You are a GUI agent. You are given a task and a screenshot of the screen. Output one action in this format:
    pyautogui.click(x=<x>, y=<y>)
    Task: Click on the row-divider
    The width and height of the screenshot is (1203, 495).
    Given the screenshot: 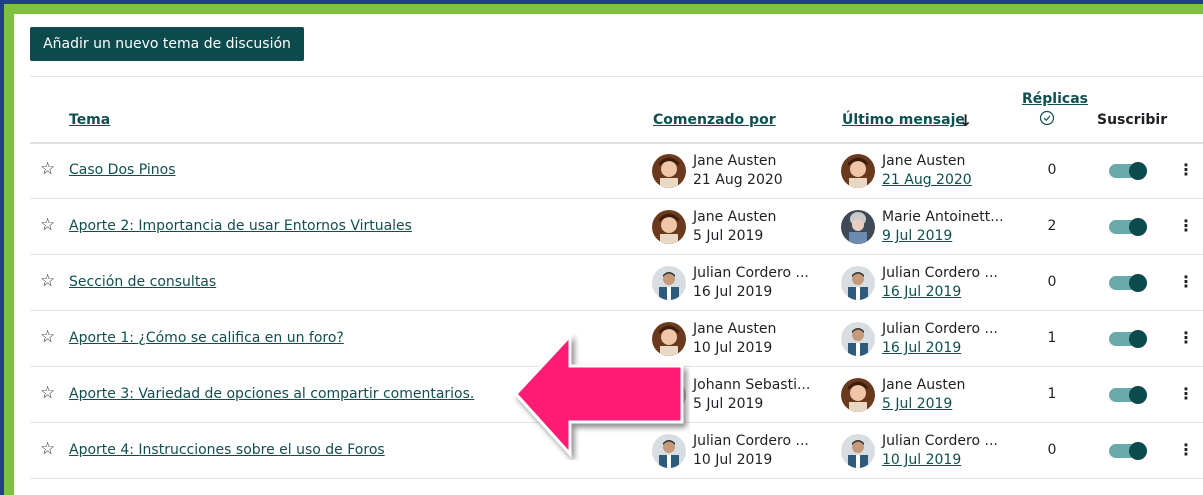 What is the action you would take?
    pyautogui.click(x=616, y=478)
    